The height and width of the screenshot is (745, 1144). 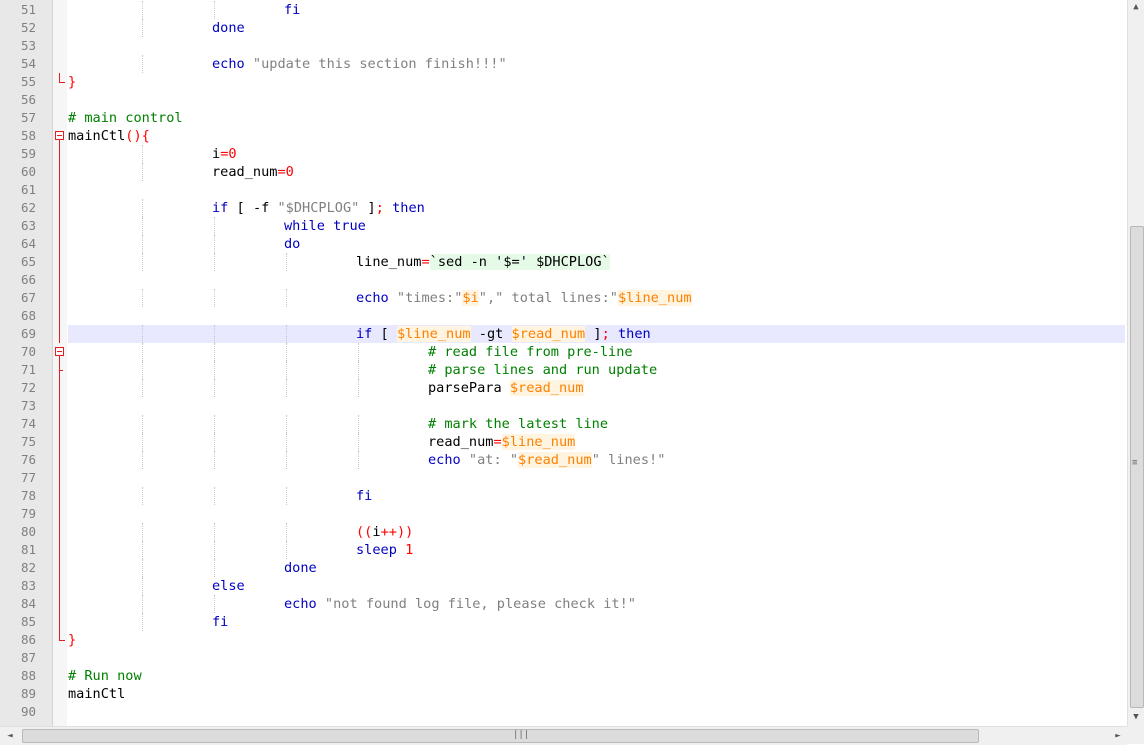 I want to click on code-line: 72 parsePara $read_num, so click(x=563, y=388).